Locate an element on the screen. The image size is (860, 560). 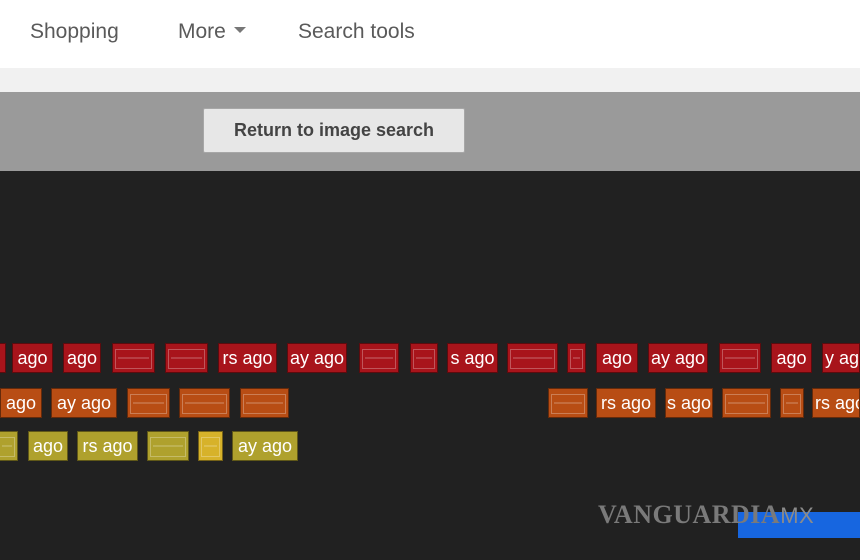
top-nav: Shopping More Search tools is located at coordinates (430, 34).